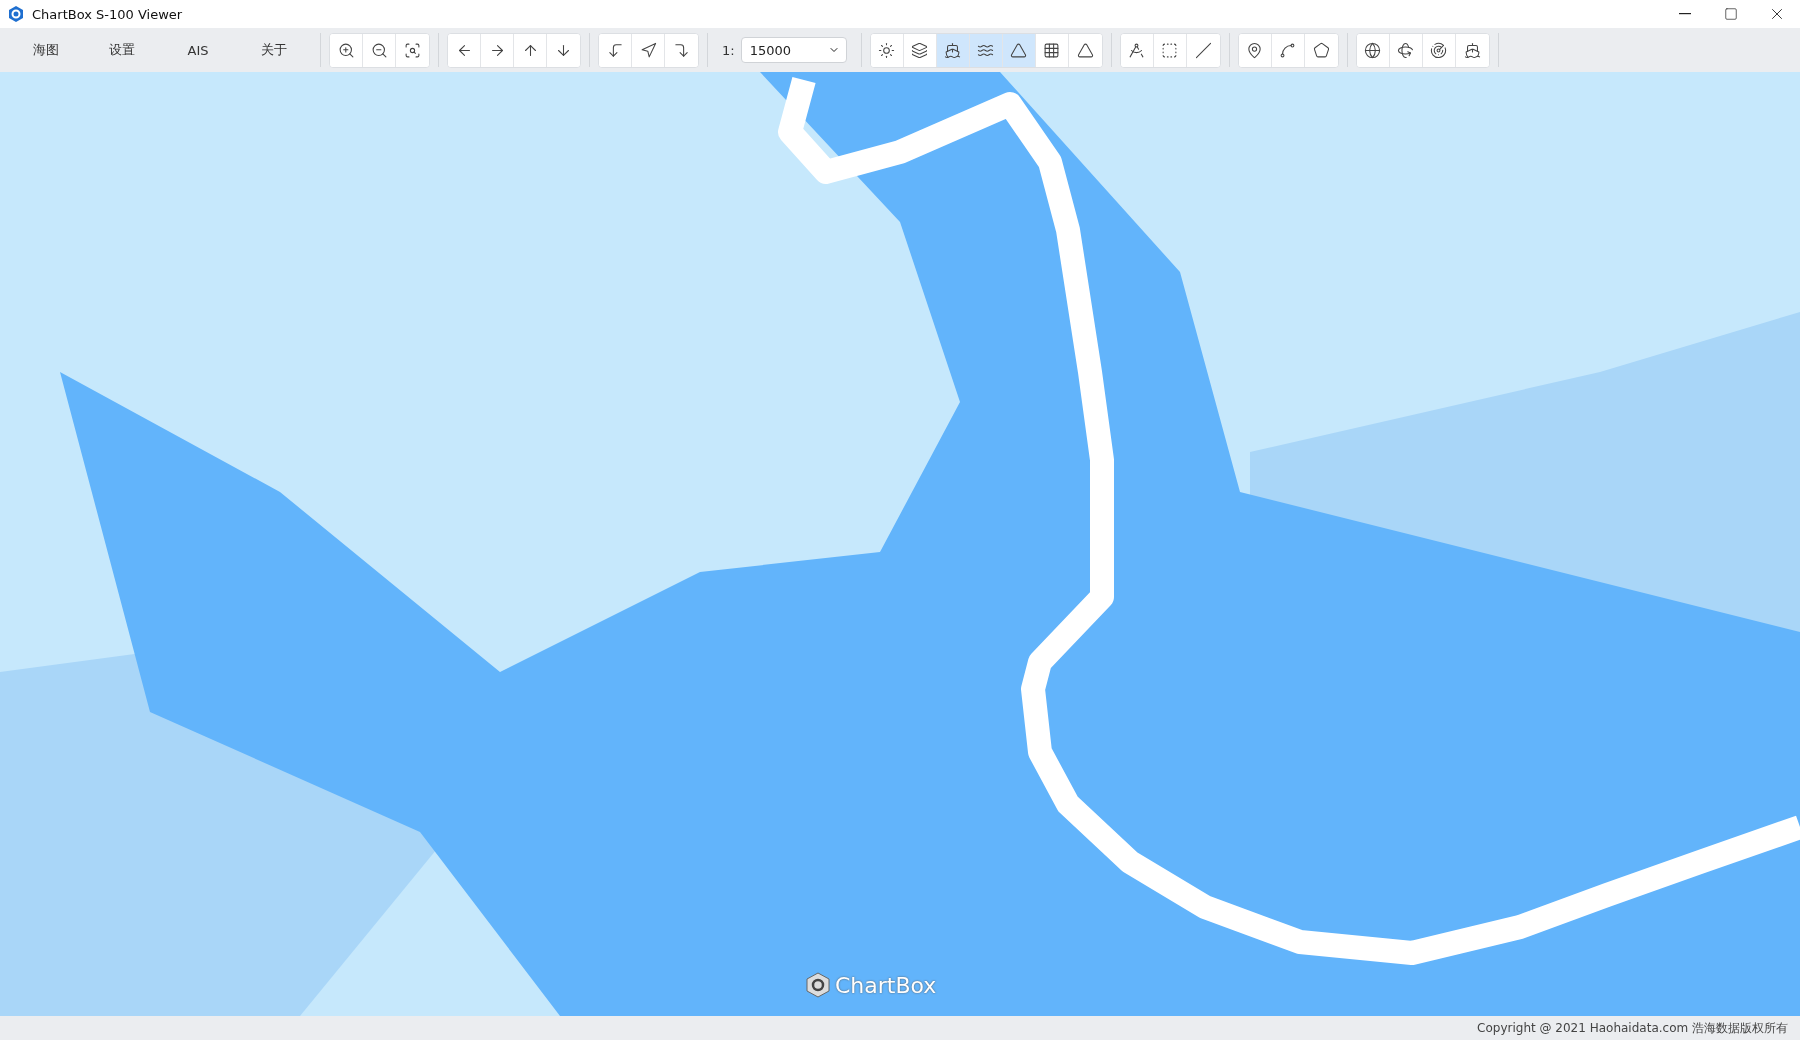  Describe the element at coordinates (412, 50) in the screenshot. I see `scan-search-icon` at that location.